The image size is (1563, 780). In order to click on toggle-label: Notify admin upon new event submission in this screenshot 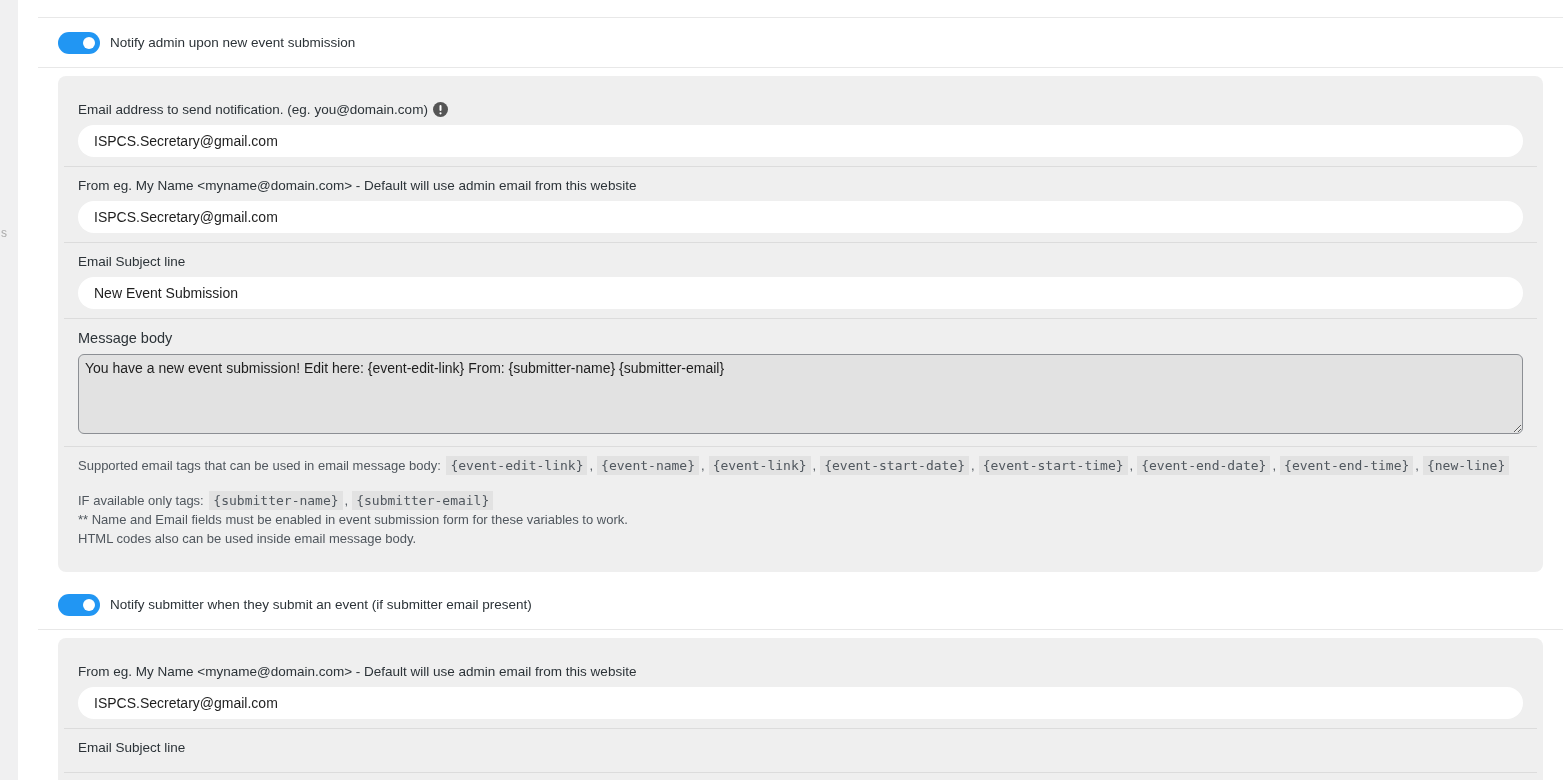, I will do `click(233, 42)`.